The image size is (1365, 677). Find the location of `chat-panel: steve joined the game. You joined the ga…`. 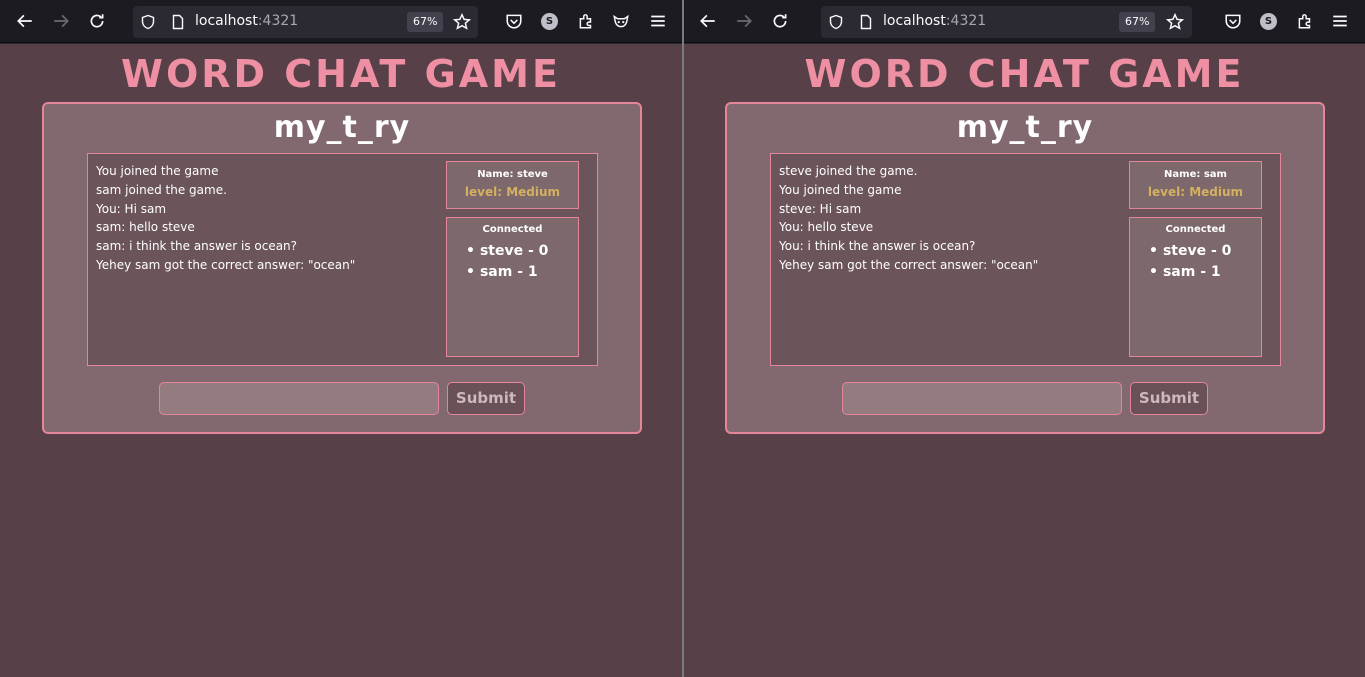

chat-panel: steve joined the game. You joined the ga… is located at coordinates (1025, 259).